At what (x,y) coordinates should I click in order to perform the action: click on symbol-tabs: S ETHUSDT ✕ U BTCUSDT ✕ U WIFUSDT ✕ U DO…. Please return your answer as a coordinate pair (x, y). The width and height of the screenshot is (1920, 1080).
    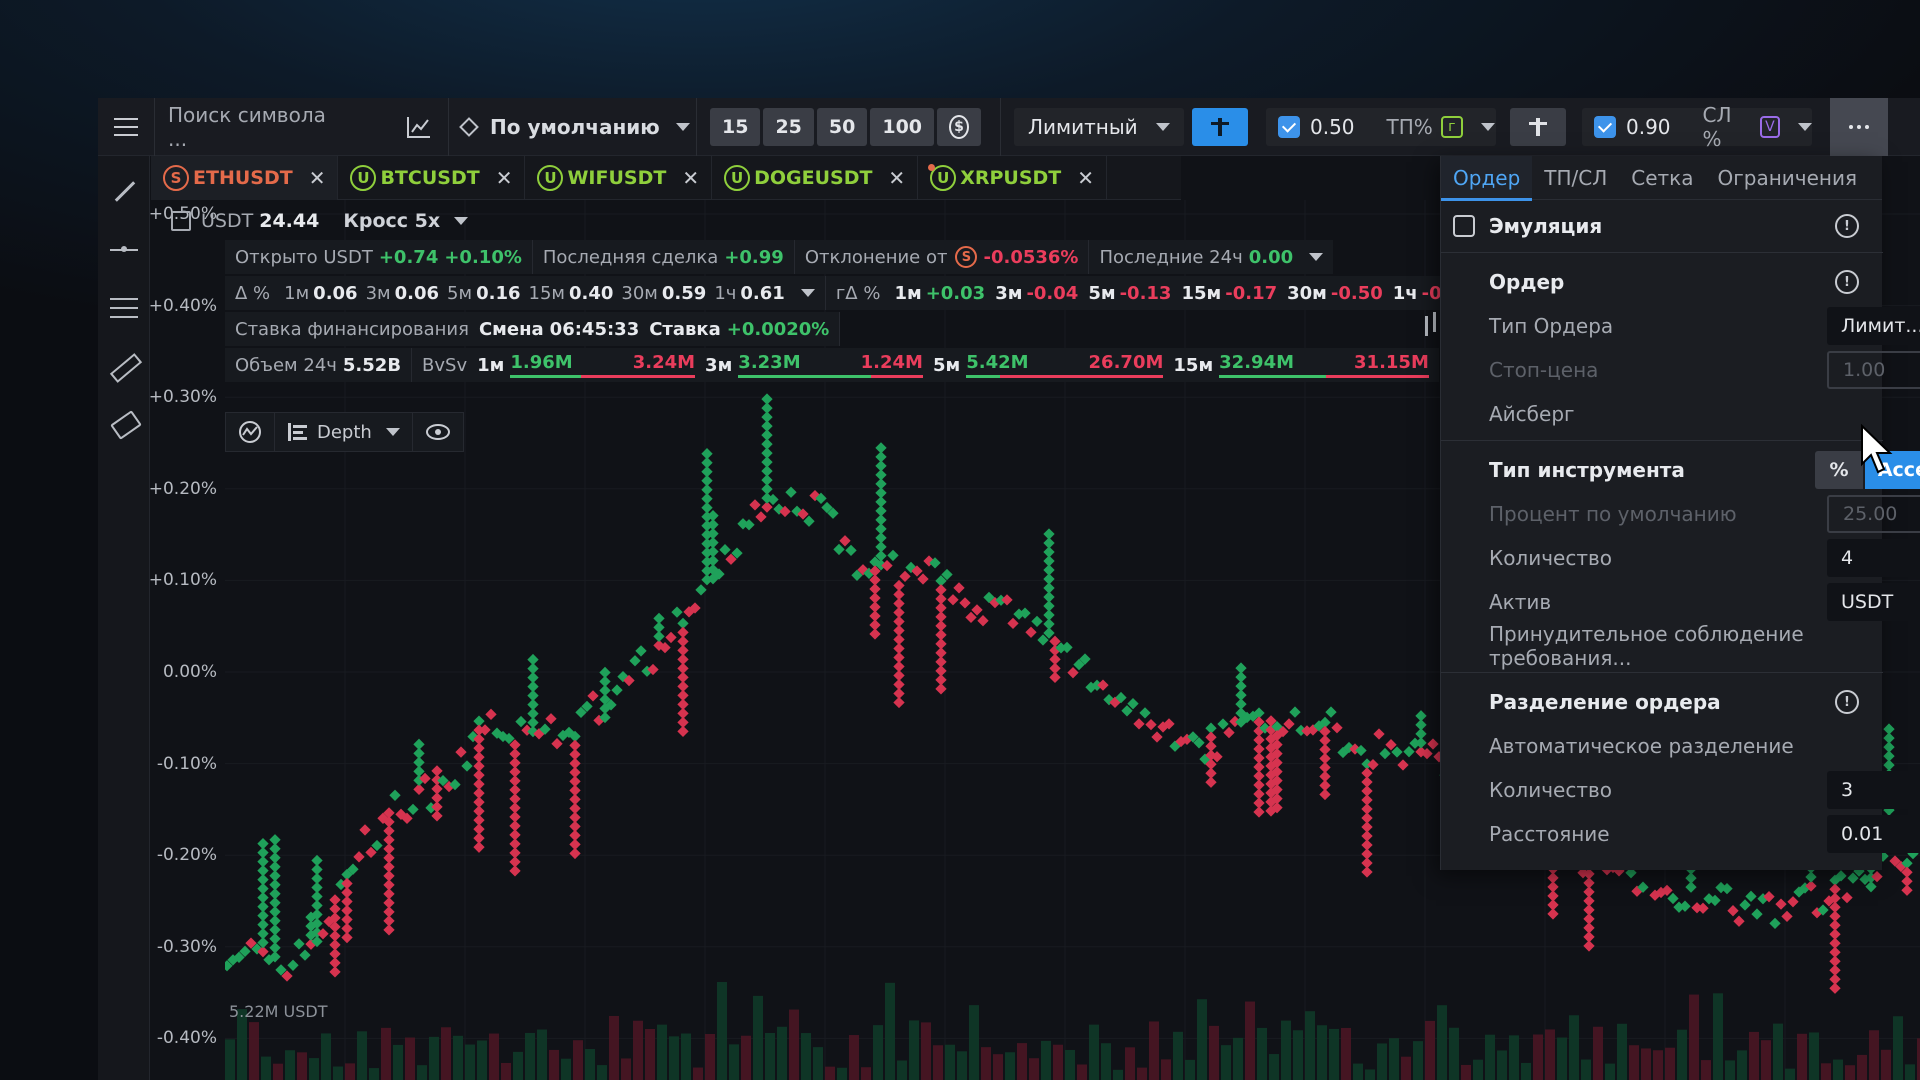
    Looking at the image, I should click on (666, 178).